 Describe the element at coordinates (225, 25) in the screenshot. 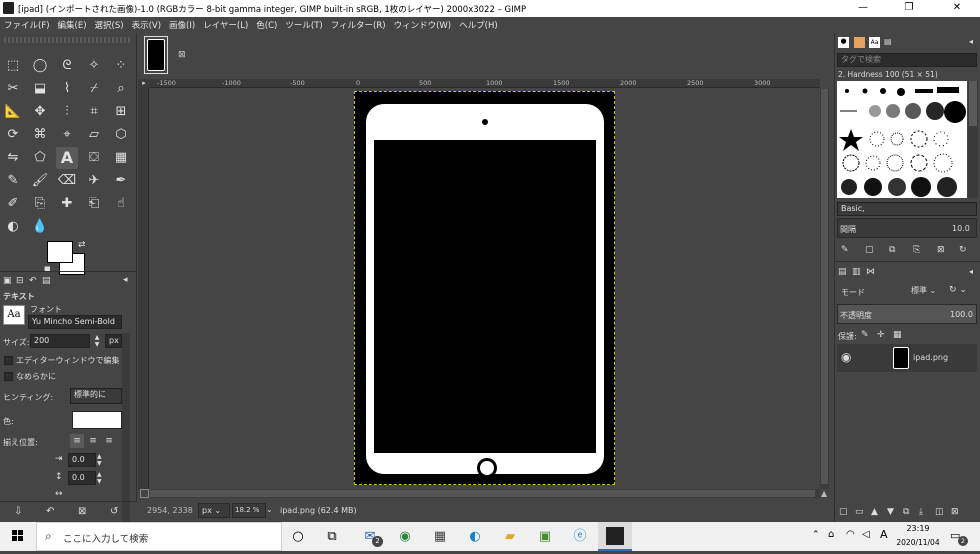

I see `menu-layer: レイヤー(L)` at that location.